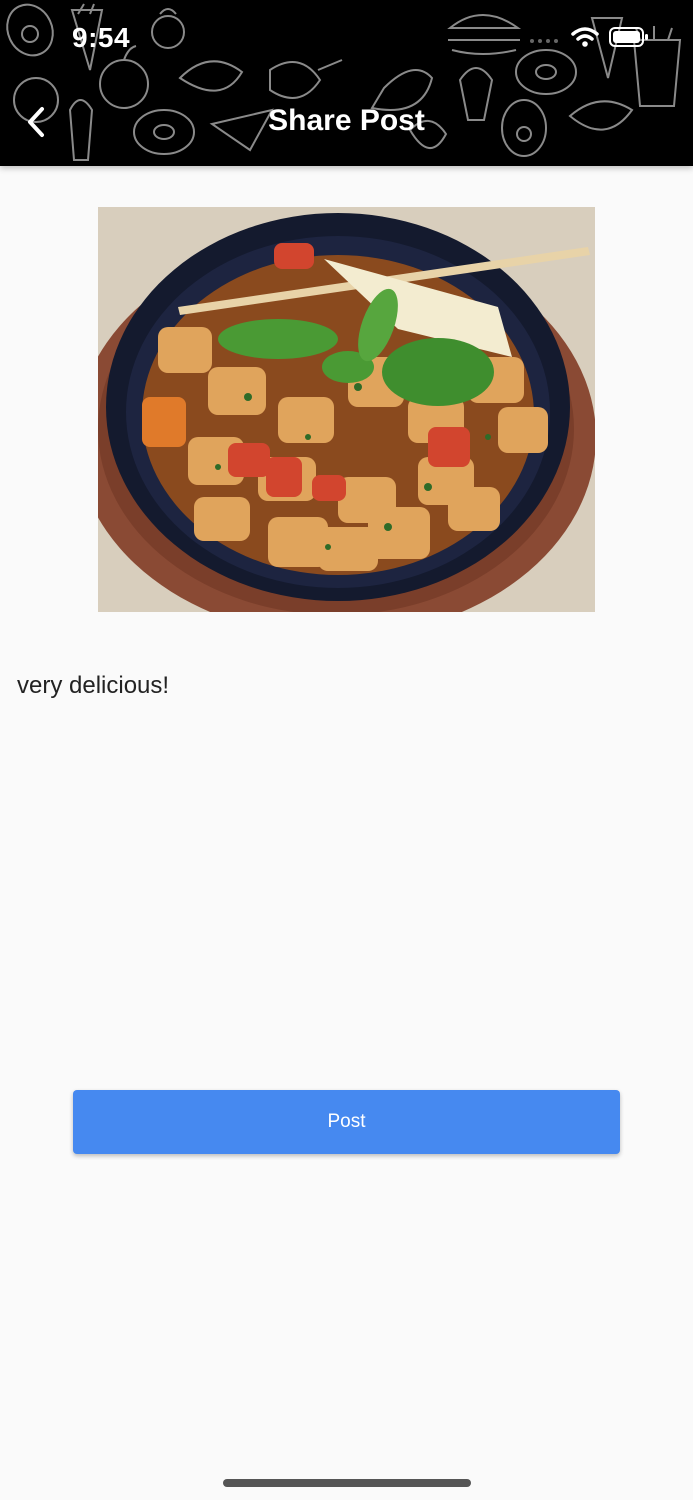  I want to click on home-indicator, so click(347, 1483).